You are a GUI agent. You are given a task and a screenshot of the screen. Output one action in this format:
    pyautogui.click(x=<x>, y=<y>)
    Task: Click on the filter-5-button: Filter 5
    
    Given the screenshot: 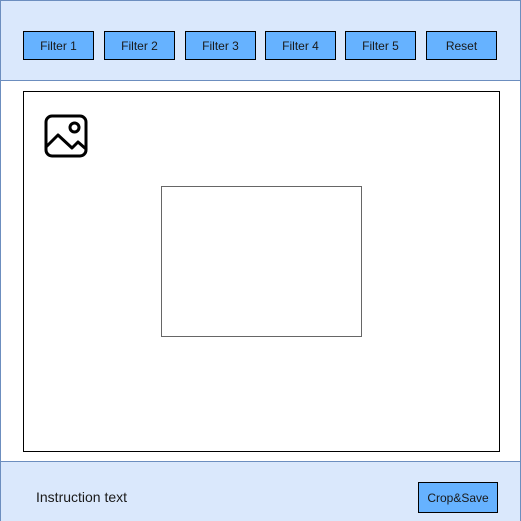 What is the action you would take?
    pyautogui.click(x=380, y=45)
    